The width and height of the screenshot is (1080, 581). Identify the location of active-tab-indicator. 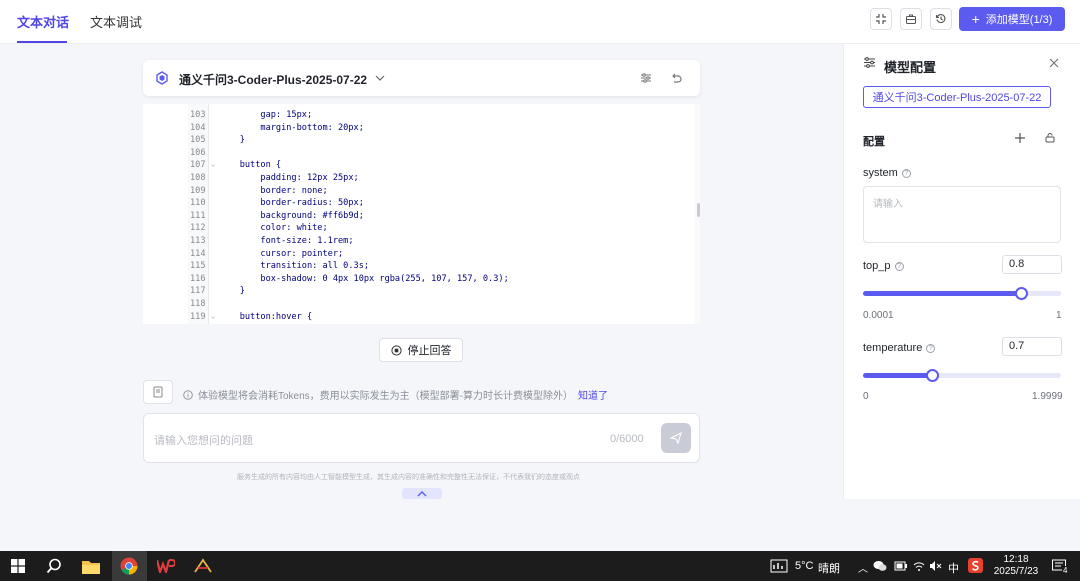
(42, 42).